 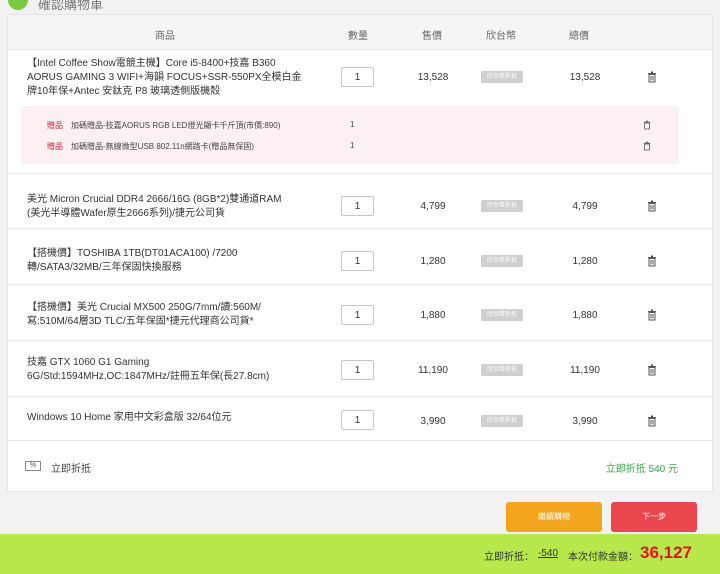 What do you see at coordinates (71, 469) in the screenshot?
I see `instant-discount-label: 立即折抵` at bounding box center [71, 469].